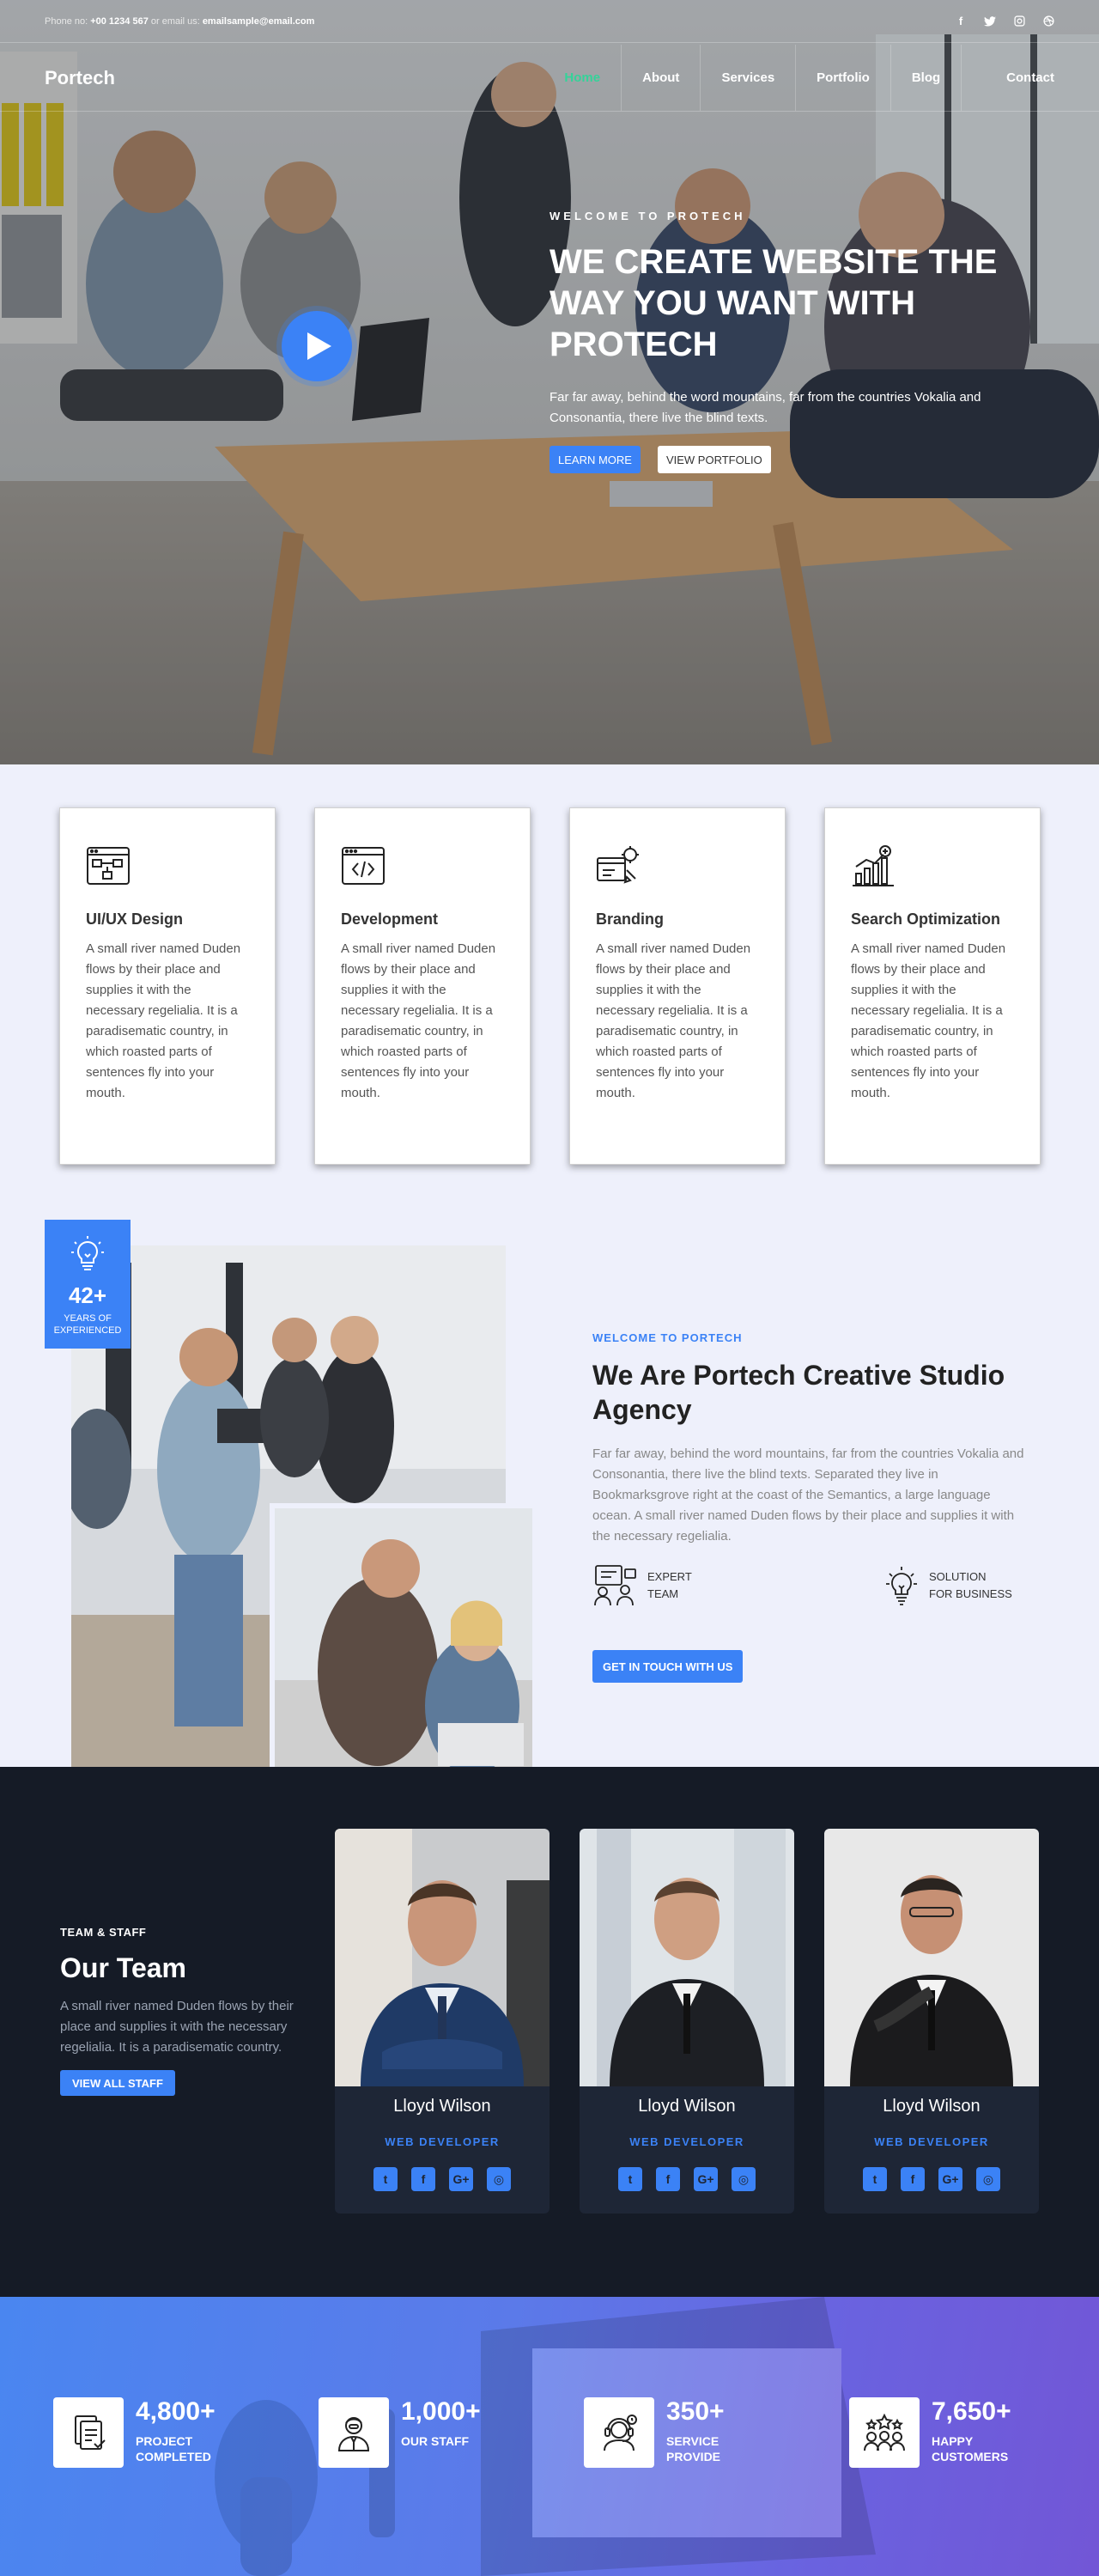 Image resolution: width=1099 pixels, height=2576 pixels. I want to click on nav-contact: Contact, so click(1007, 78).